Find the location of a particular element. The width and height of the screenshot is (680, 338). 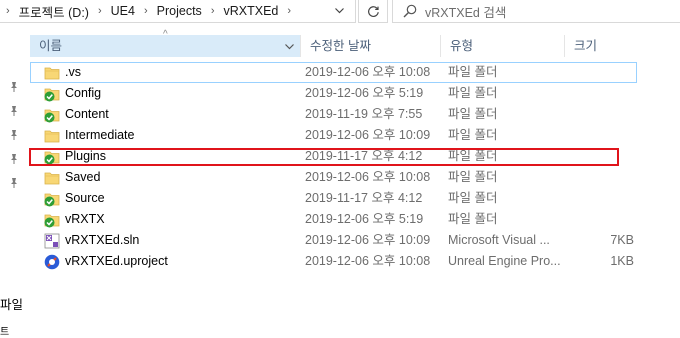

file-name: Content is located at coordinates (87, 114).